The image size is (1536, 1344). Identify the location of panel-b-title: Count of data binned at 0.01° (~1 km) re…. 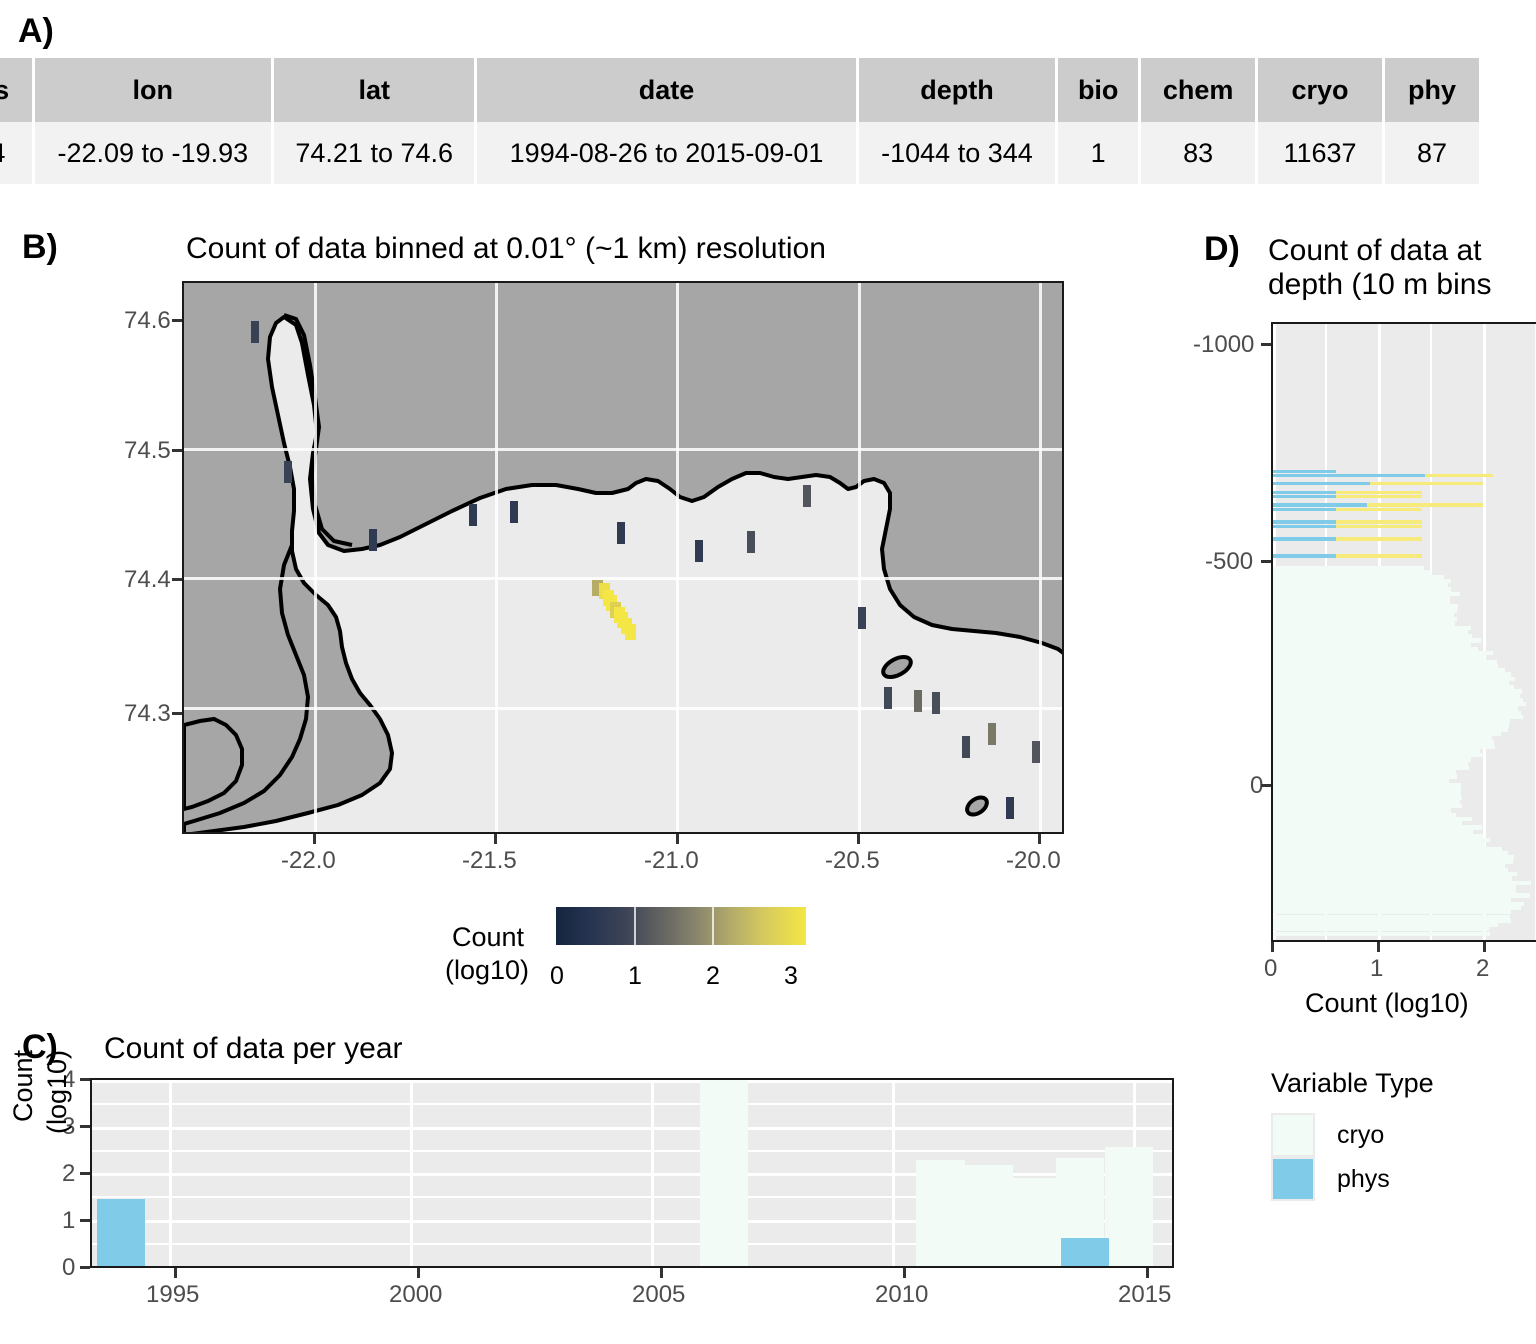
(506, 248).